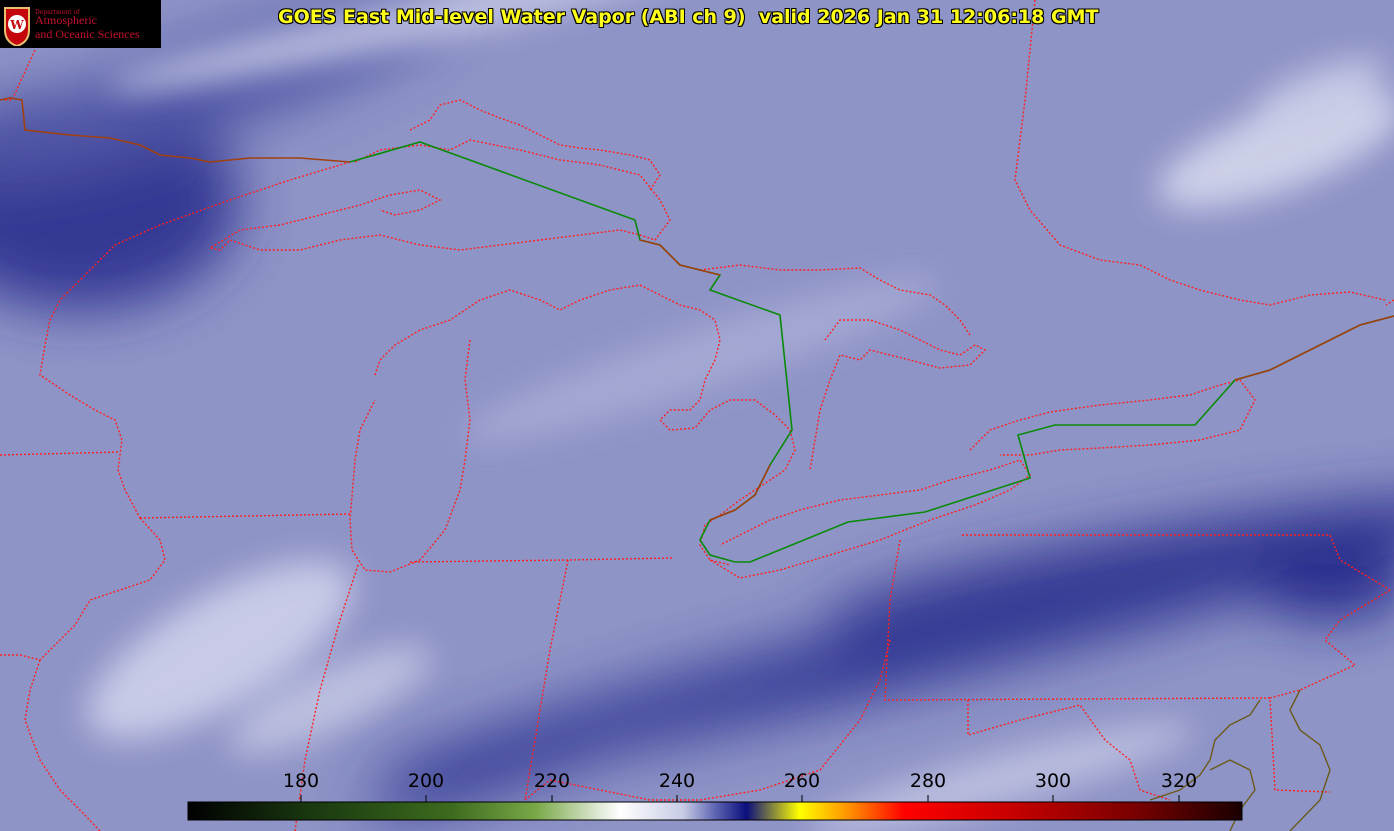  I want to click on uw-crest-icon: W, so click(17, 26).